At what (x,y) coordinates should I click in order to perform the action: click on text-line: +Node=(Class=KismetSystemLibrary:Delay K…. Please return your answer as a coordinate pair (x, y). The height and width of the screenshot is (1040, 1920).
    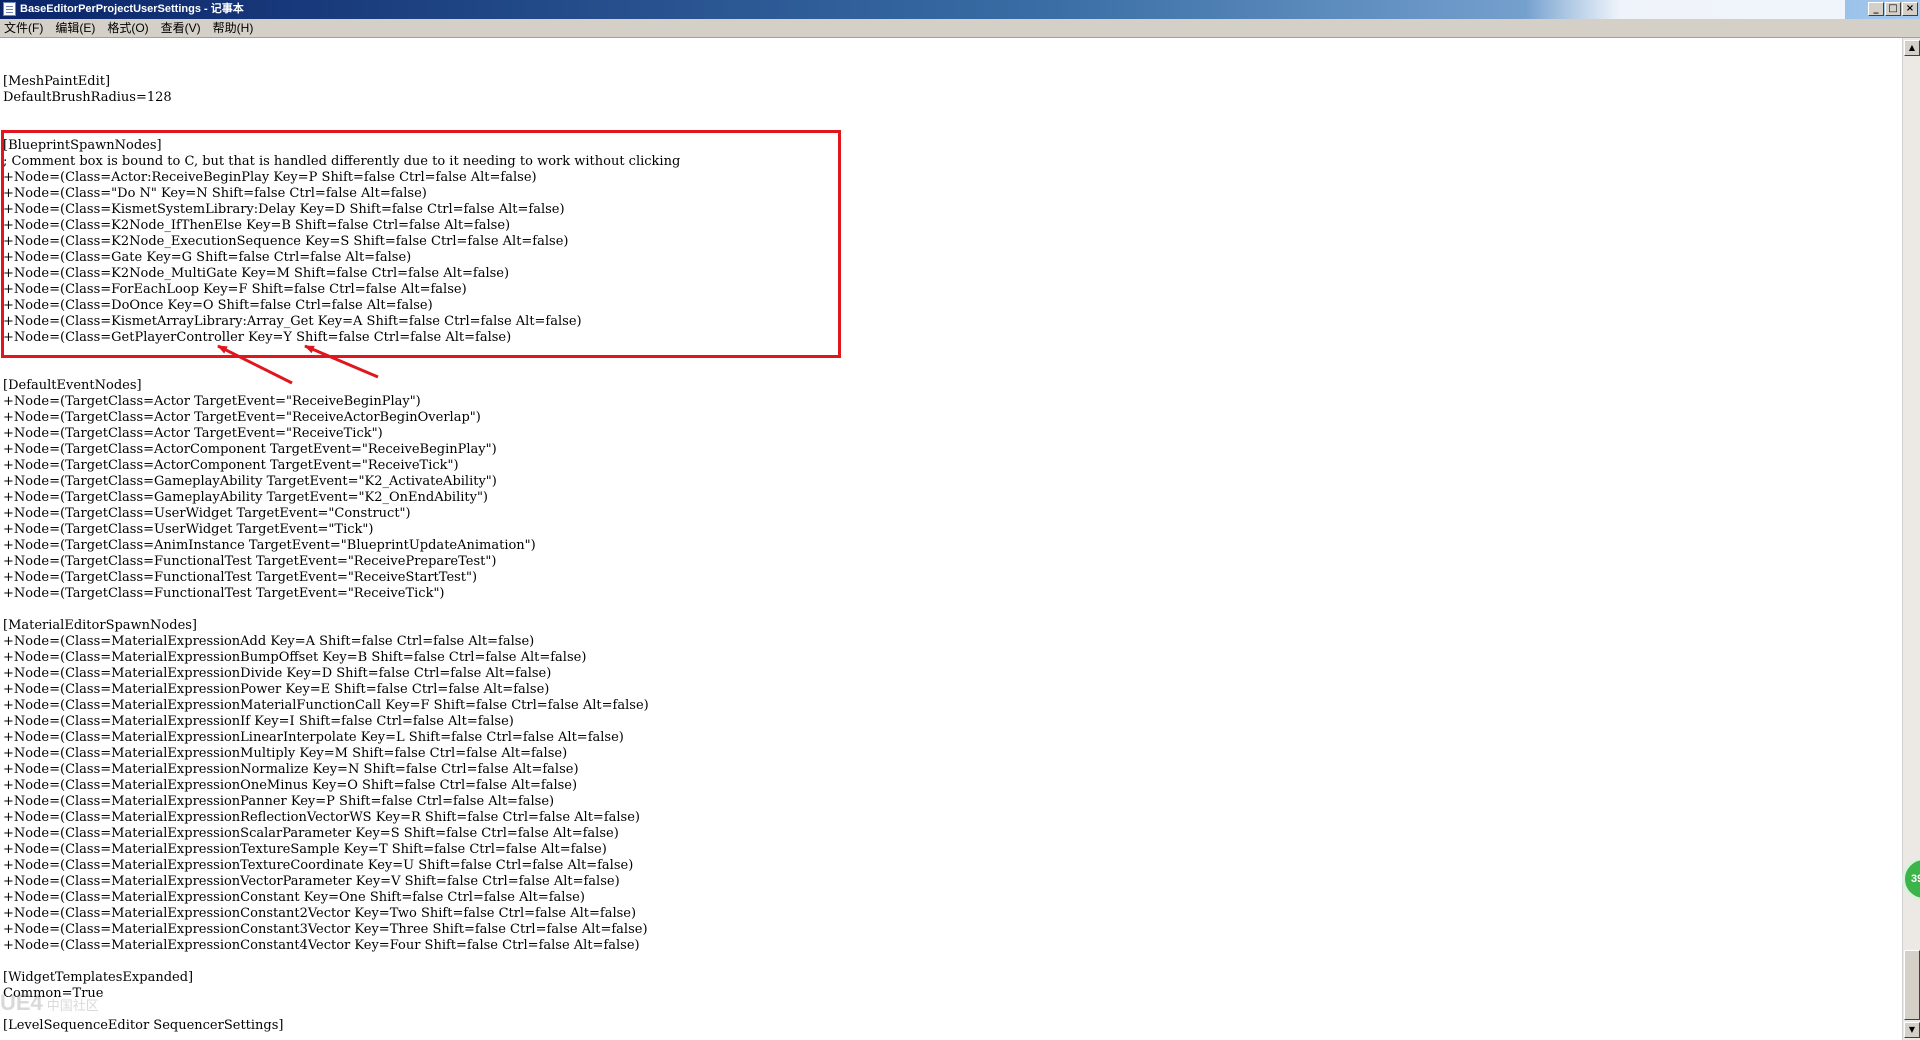
    Looking at the image, I should click on (284, 209).